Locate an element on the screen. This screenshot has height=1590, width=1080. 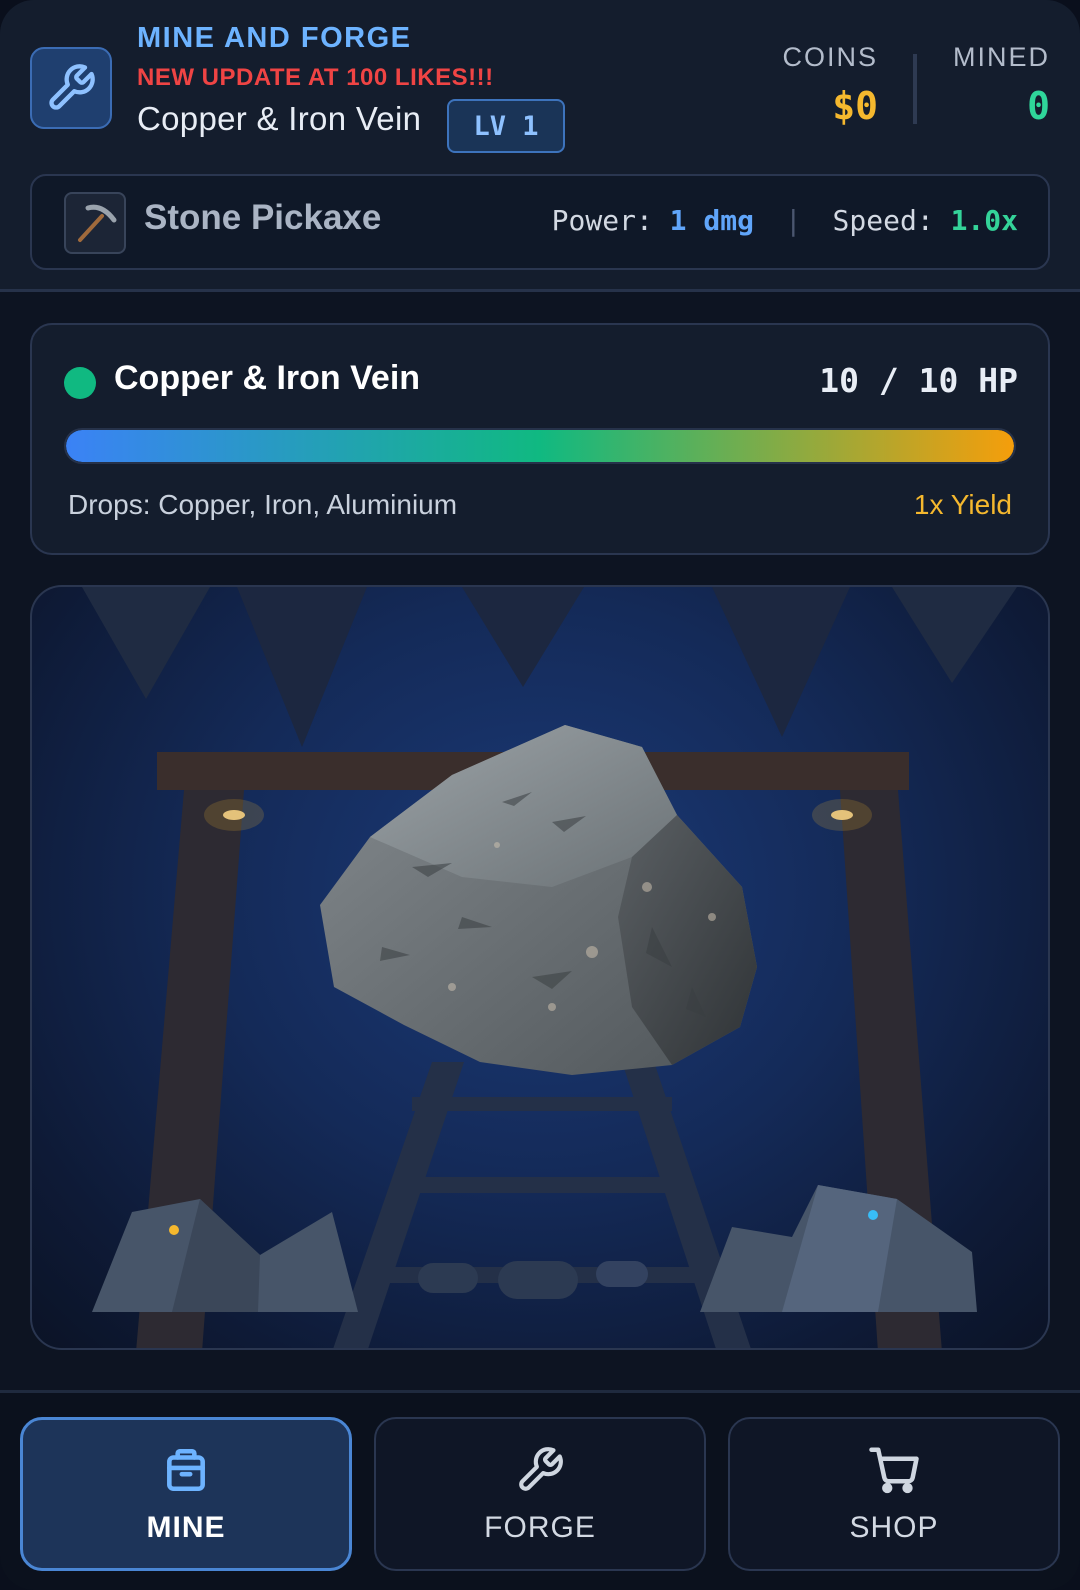
speed-label: Speed: is located at coordinates (883, 220).